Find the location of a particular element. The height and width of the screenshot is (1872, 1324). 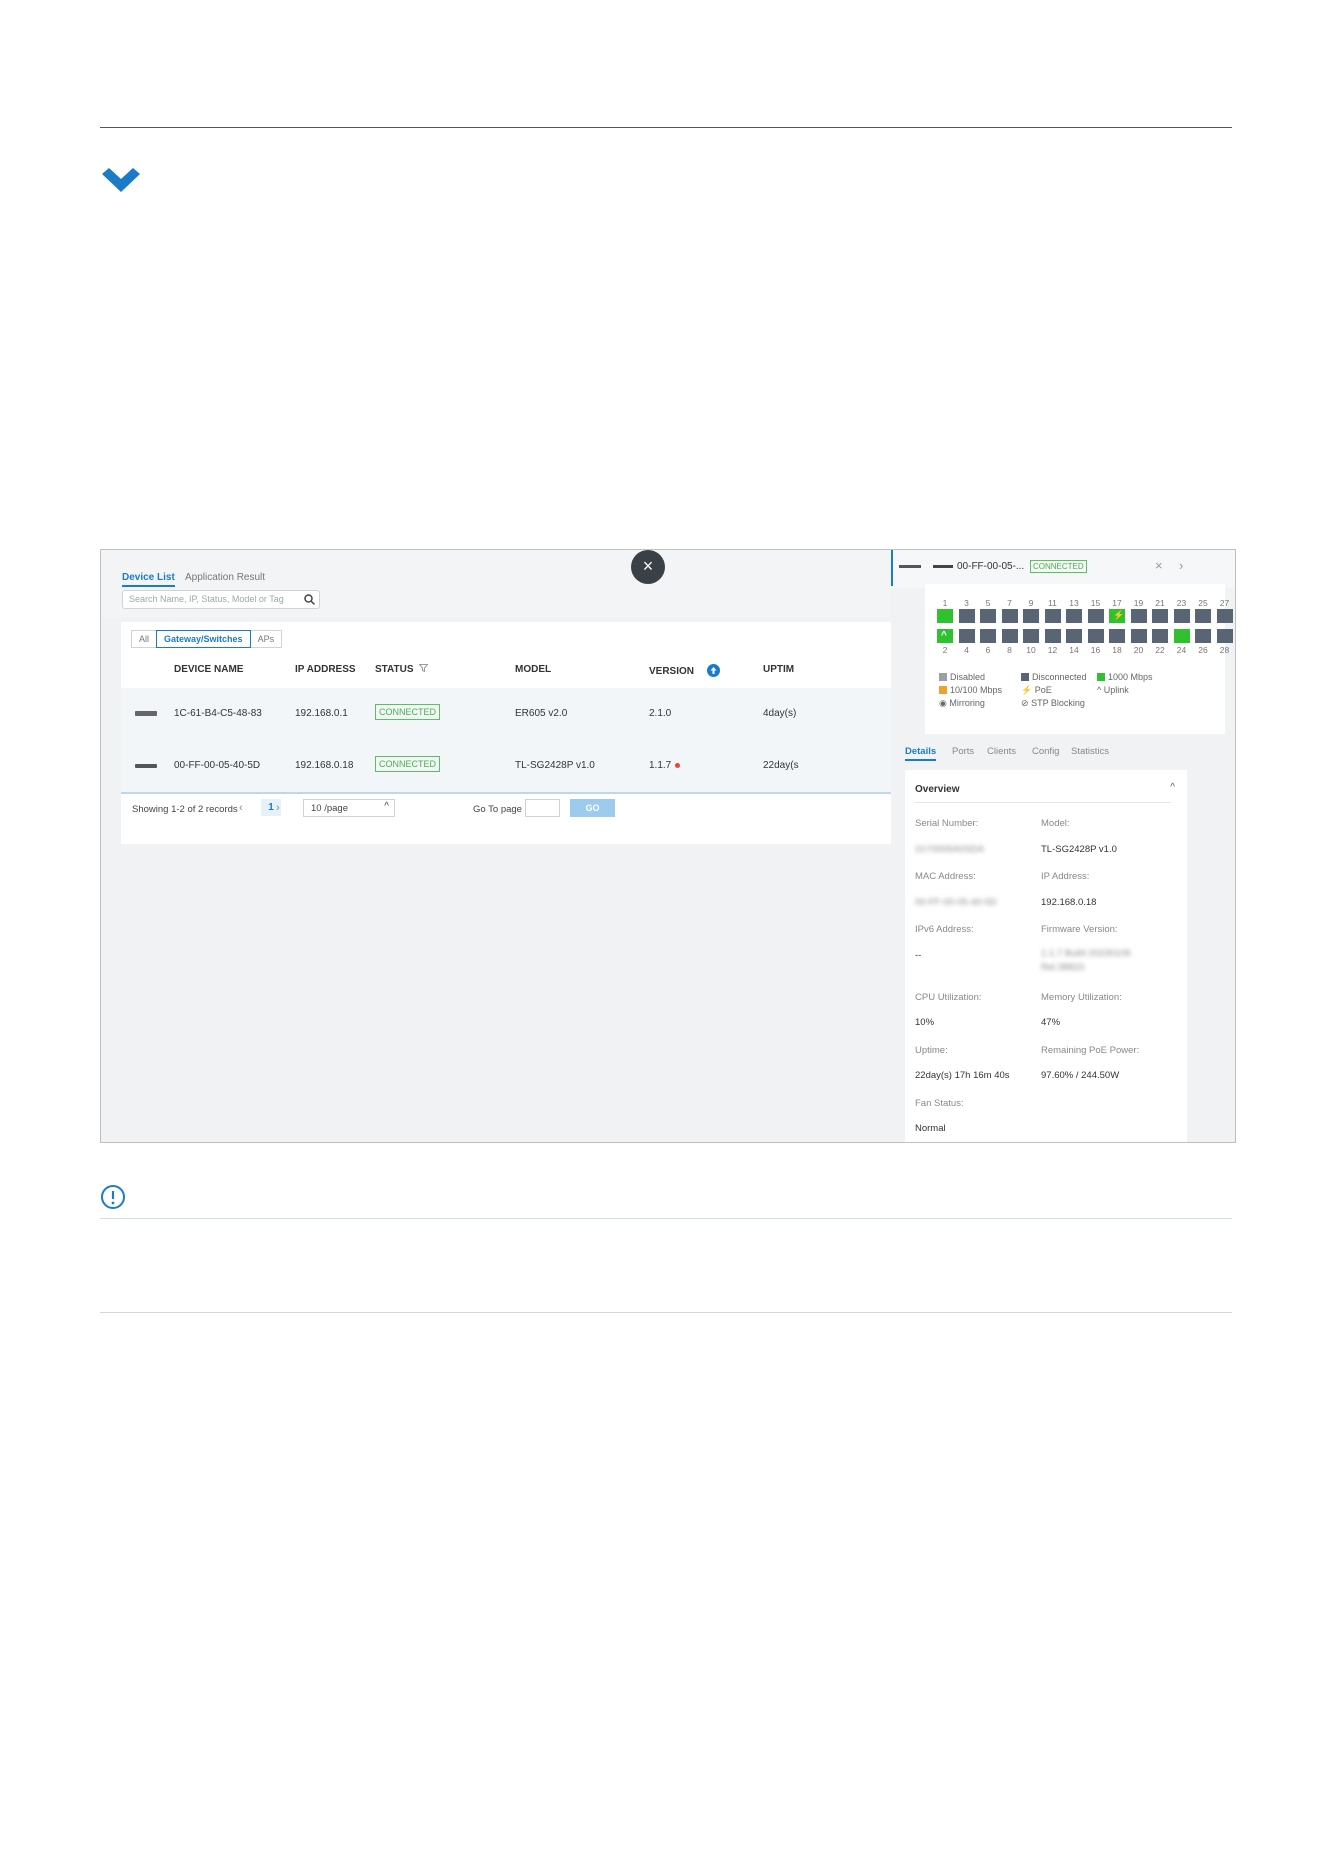

tab-config: Config is located at coordinates (1045, 751).